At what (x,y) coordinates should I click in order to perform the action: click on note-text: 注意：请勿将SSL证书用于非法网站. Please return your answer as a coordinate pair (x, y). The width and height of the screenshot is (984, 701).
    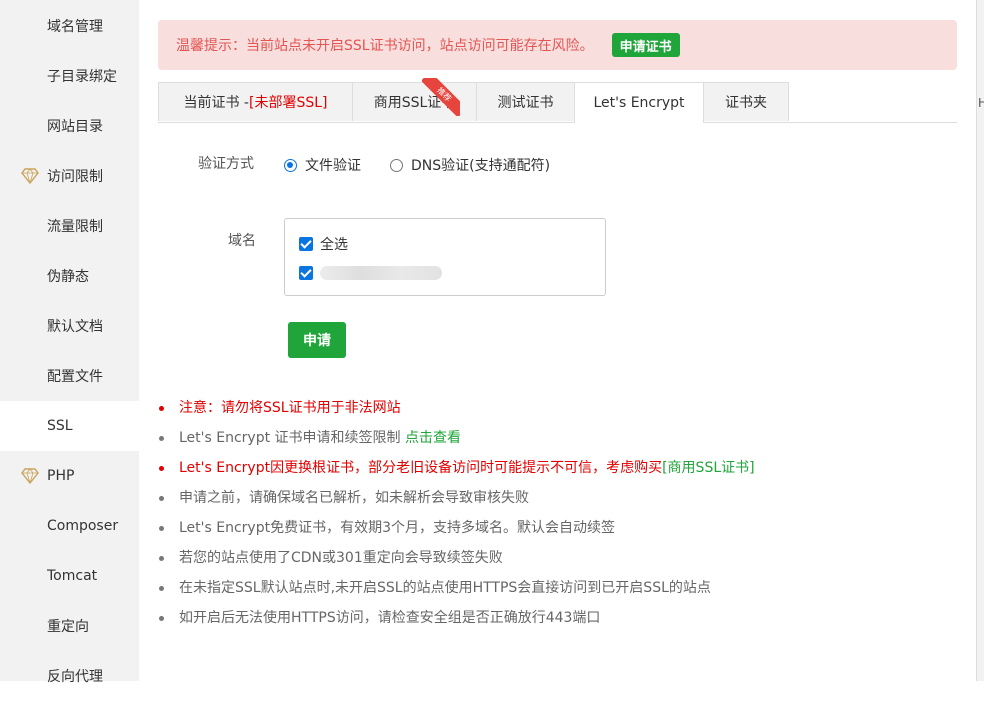
    Looking at the image, I should click on (290, 408).